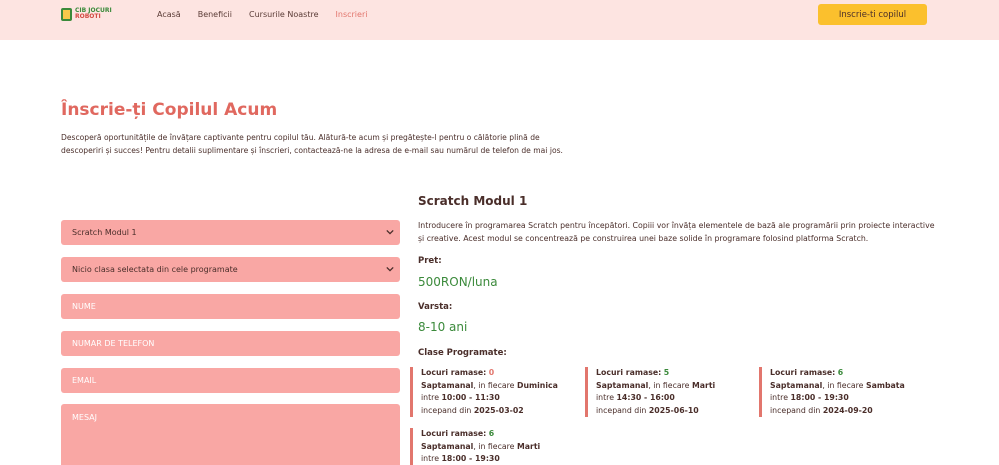 Image resolution: width=999 pixels, height=465 pixels. Describe the element at coordinates (666, 372) in the screenshot. I see `spots-count: 5` at that location.